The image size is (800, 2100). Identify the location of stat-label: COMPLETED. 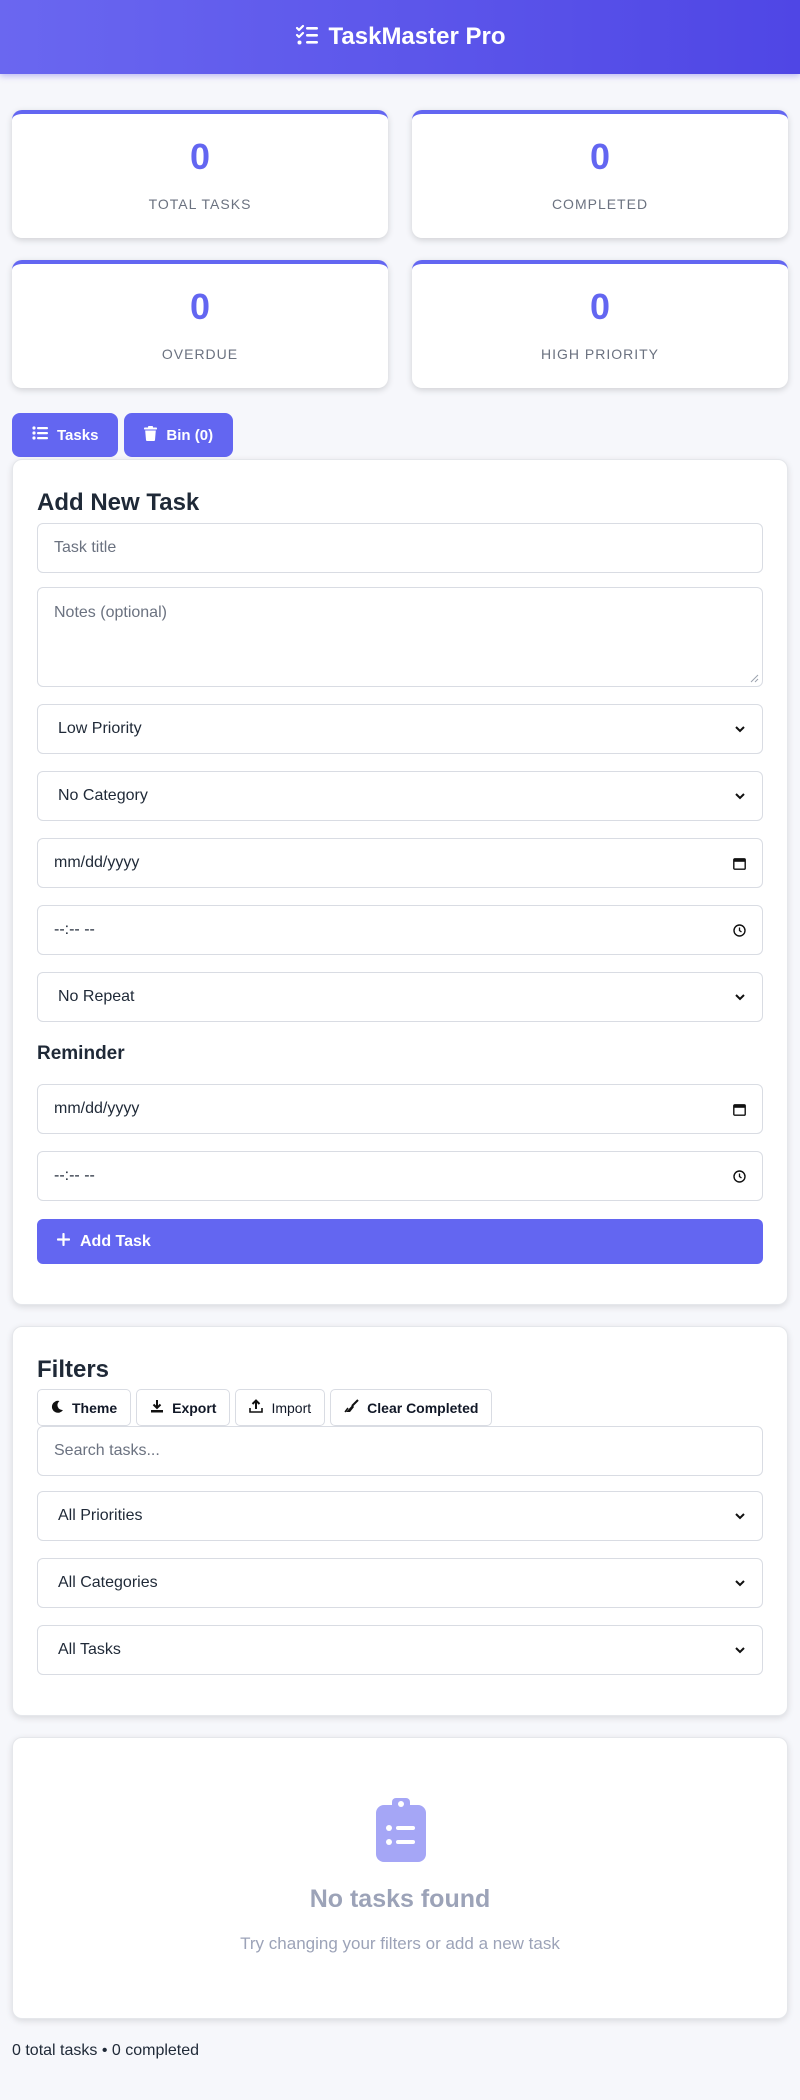
(600, 204).